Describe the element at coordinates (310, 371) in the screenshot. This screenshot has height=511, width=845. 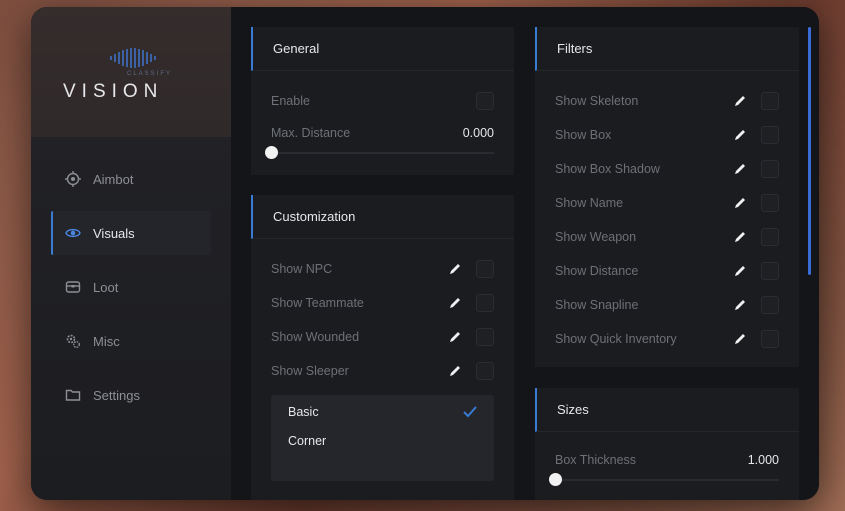
I see `option-label: Show Sleeper` at that location.